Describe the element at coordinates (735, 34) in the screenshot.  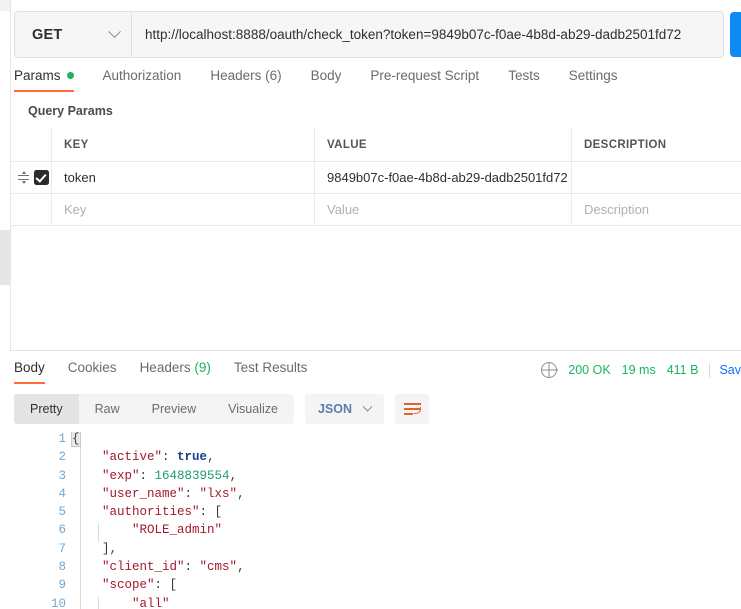
I see `send-button` at that location.